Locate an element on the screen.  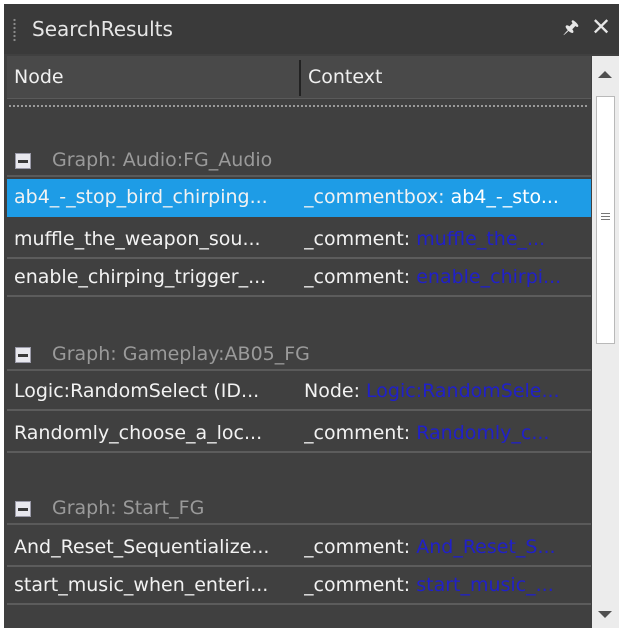
pin-icon: 🖈 is located at coordinates (571, 28).